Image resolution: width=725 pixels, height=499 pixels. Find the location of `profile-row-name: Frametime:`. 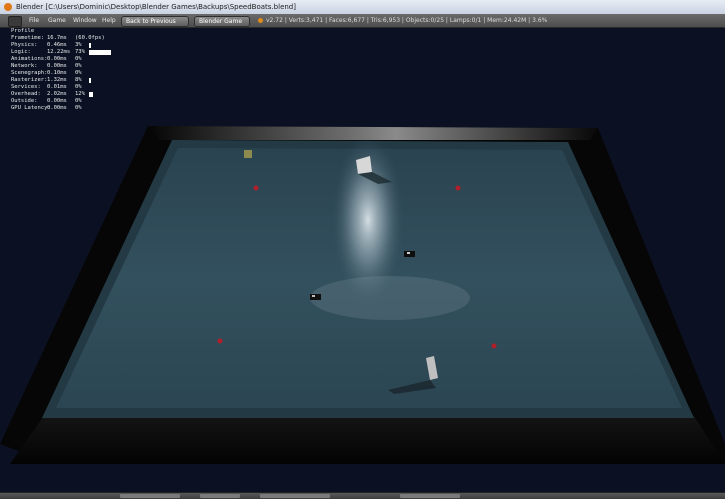

profile-row-name: Frametime: is located at coordinates (28, 38).